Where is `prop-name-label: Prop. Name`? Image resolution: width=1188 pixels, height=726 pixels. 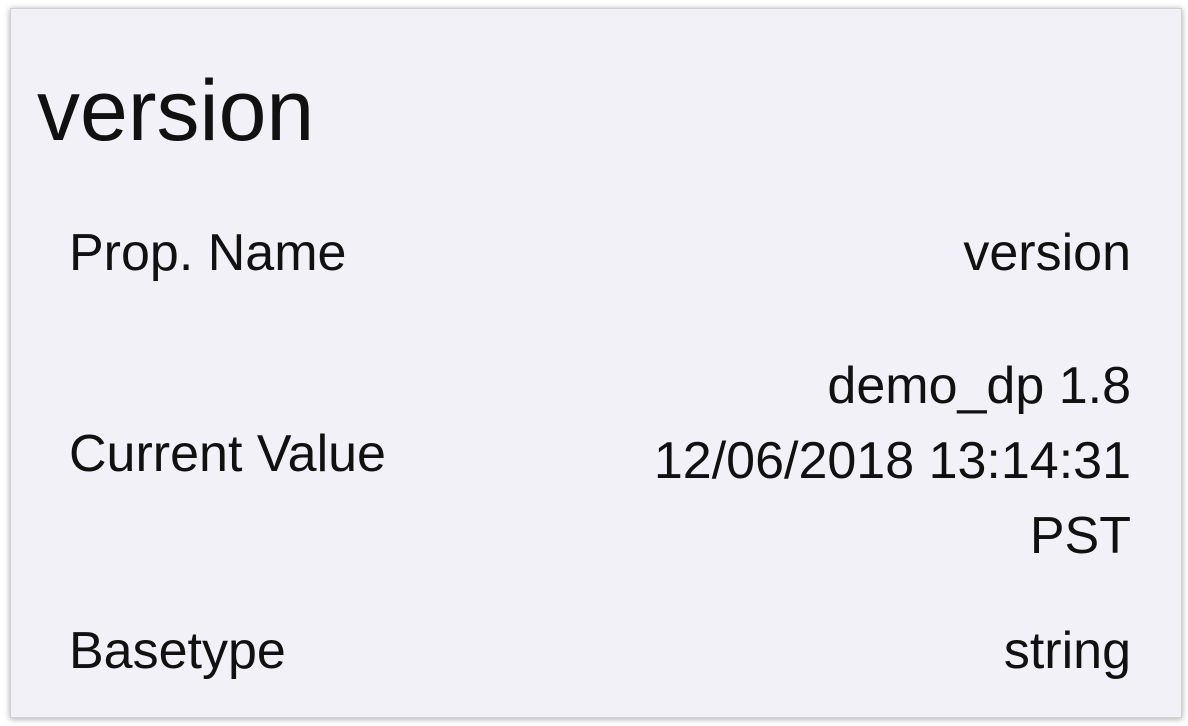 prop-name-label: Prop. Name is located at coordinates (208, 253).